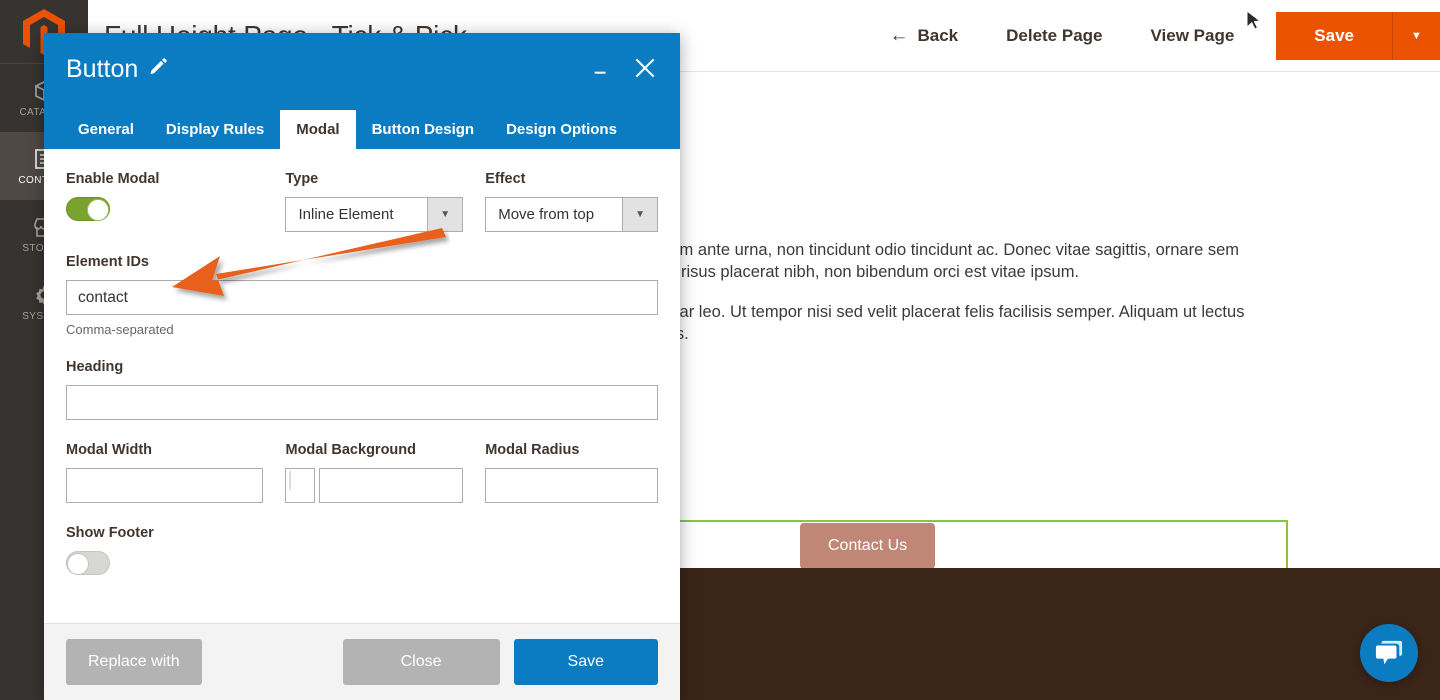  I want to click on close-icon, so click(645, 70).